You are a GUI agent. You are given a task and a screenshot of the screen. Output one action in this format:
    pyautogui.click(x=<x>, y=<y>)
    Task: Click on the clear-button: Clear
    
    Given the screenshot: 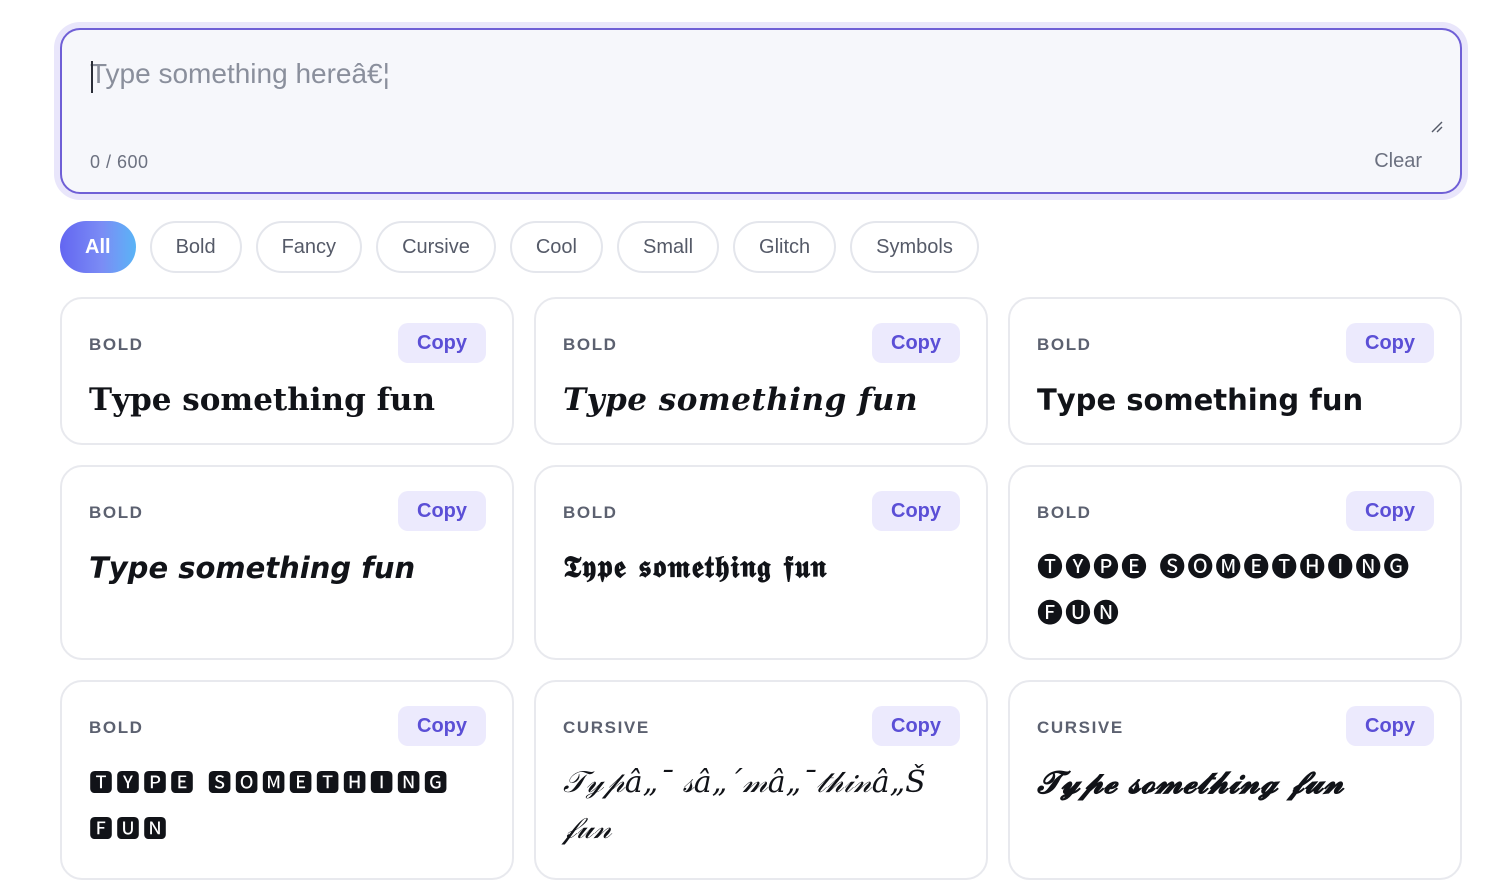 What is the action you would take?
    pyautogui.click(x=1398, y=161)
    